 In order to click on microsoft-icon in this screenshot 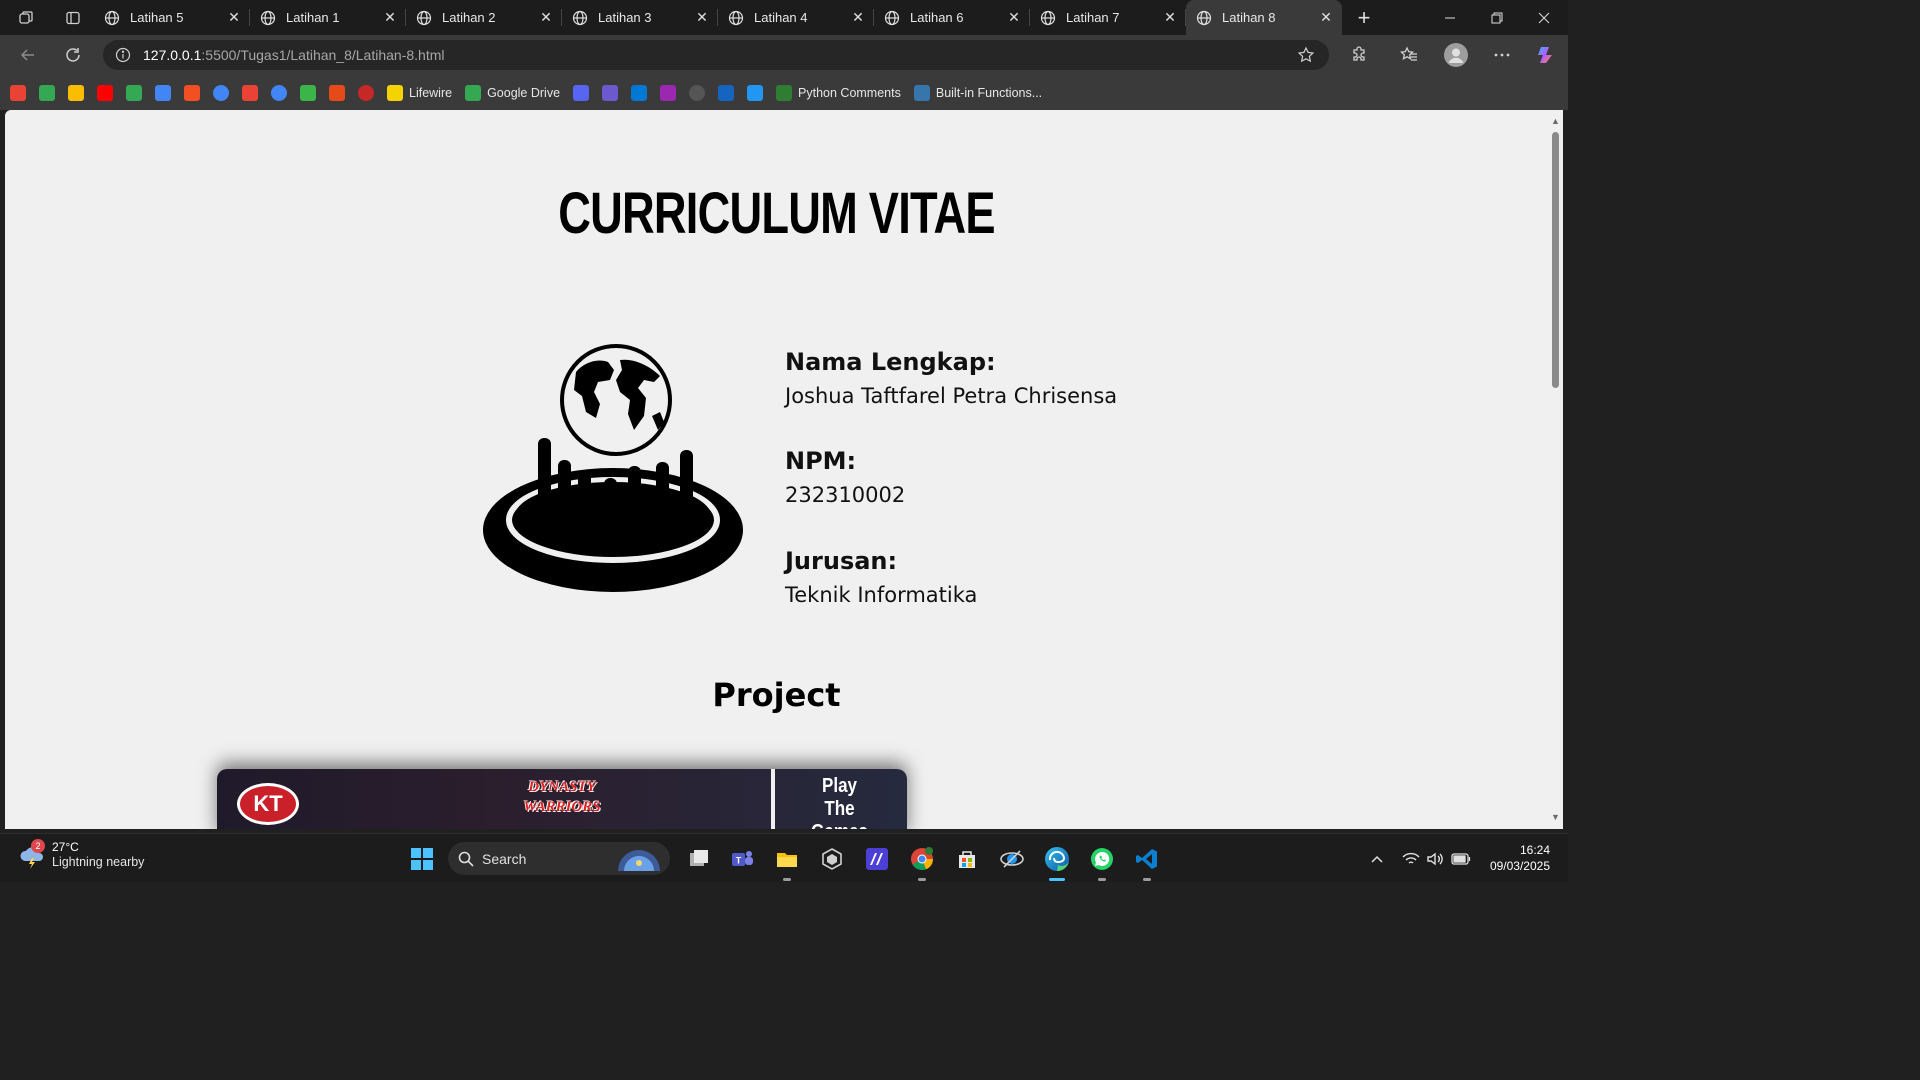, I will do `click(192, 92)`.